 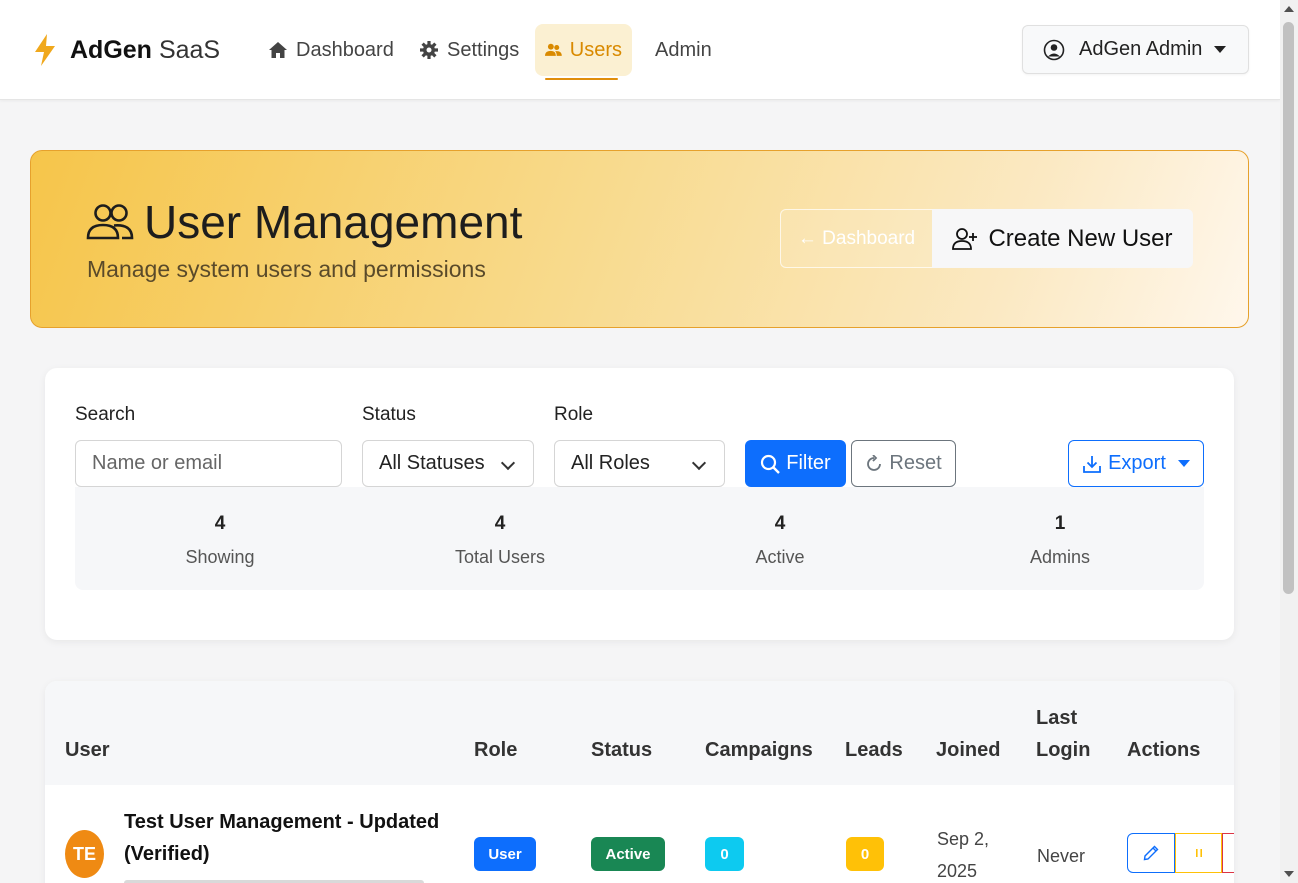 I want to click on user-email-obscured, so click(x=284, y=879).